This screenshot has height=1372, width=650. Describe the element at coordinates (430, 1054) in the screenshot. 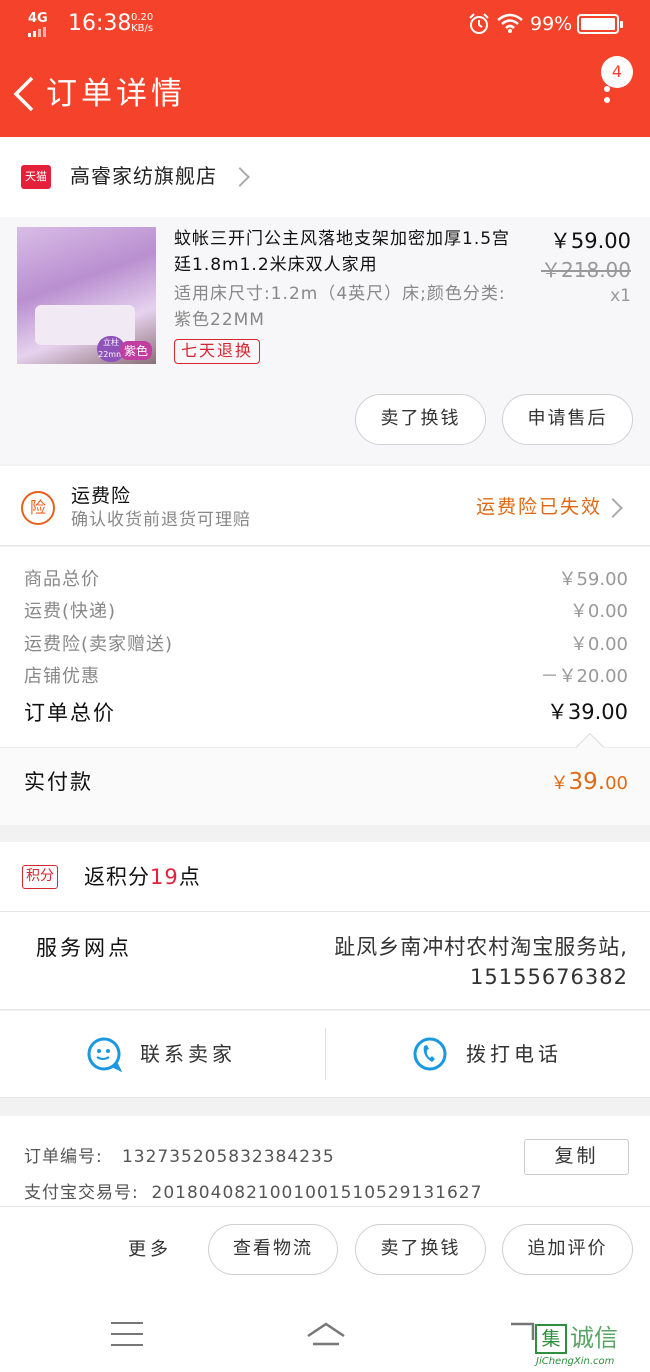

I see `phone-icon` at that location.